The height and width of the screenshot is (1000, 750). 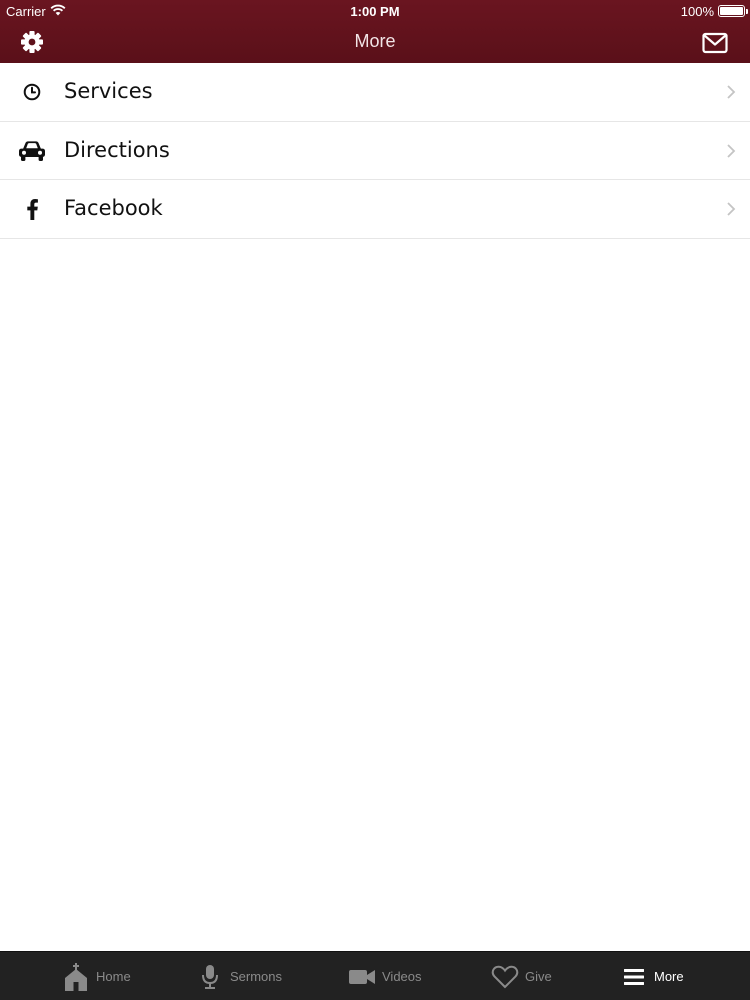 I want to click on top-bar: Carrier 1:00 PM 100% More, so click(x=375, y=31).